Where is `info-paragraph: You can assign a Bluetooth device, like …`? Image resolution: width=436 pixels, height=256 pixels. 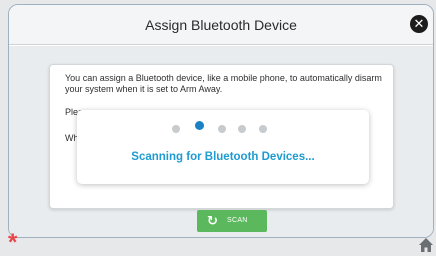 info-paragraph: You can assign a Bluetooth device, like … is located at coordinates (223, 83).